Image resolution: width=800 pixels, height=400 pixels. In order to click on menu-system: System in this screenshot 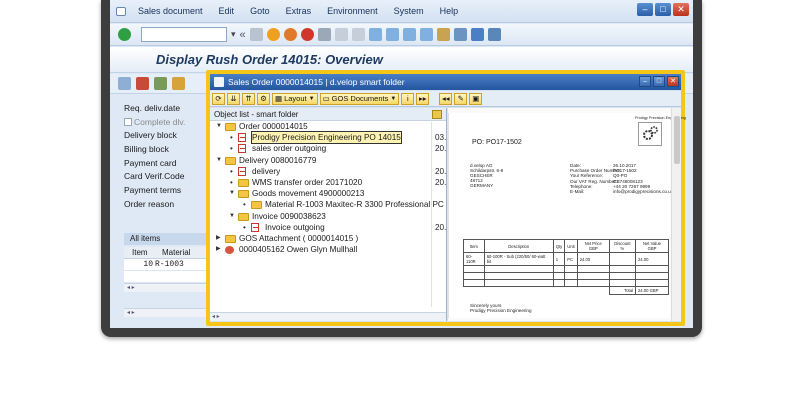, I will do `click(409, 11)`.